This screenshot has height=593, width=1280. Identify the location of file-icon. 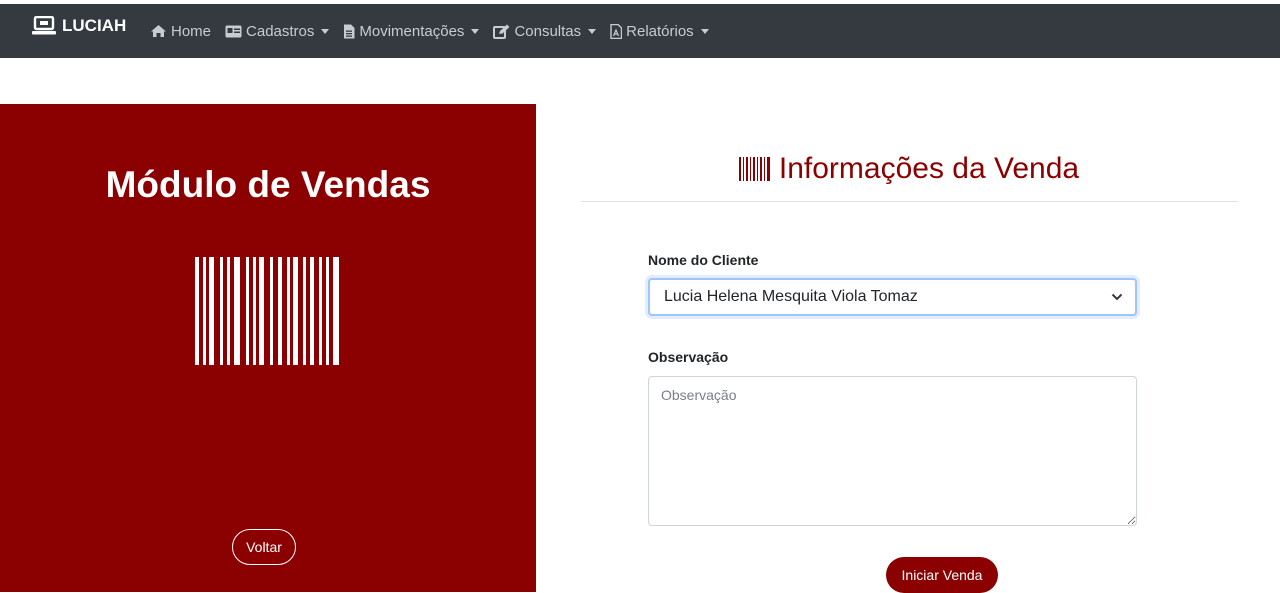
(349, 31).